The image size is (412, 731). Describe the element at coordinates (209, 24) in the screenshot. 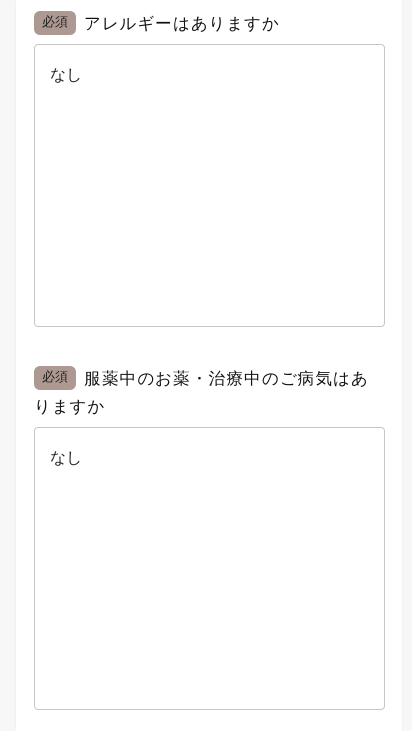

I see `question-text: 必須 アレルギーはありますか` at that location.